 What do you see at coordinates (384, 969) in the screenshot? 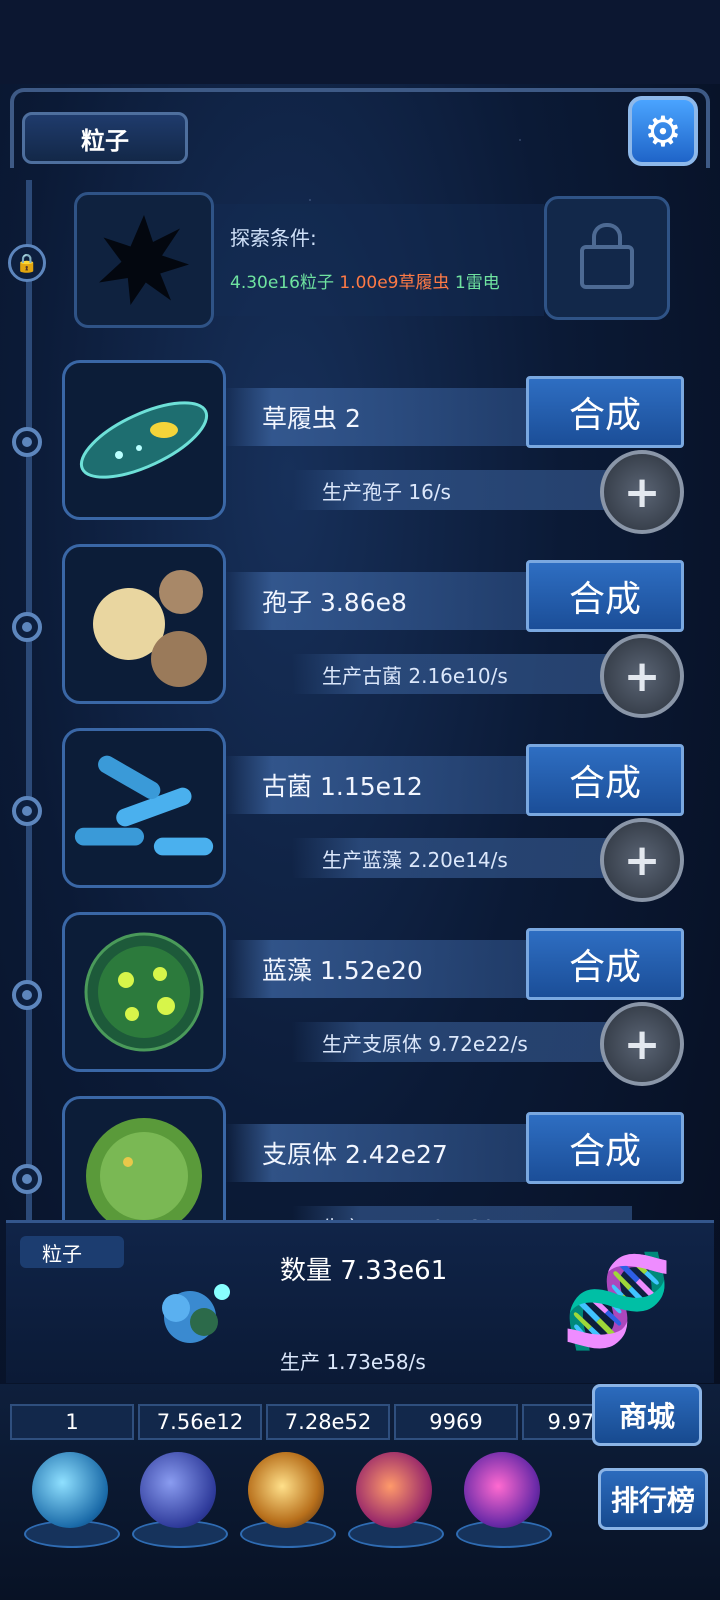
I see `unit-name: 蓝藻 1.52e20` at bounding box center [384, 969].